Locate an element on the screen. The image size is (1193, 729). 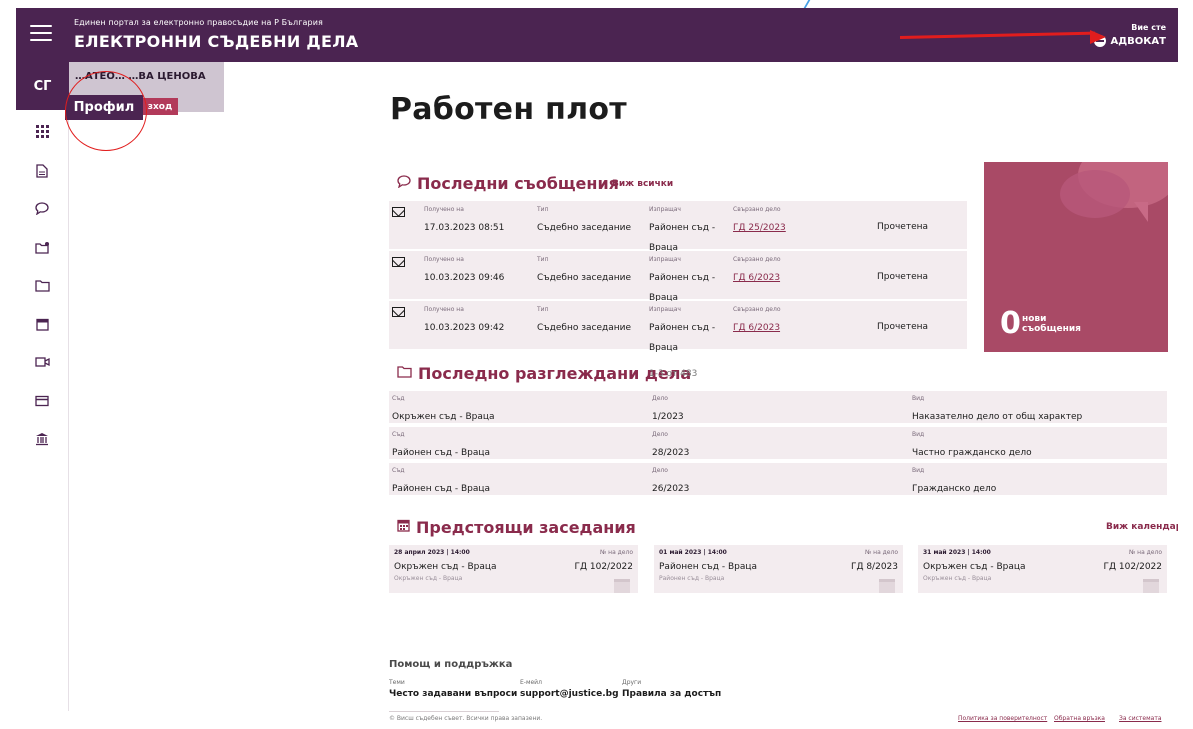
message-received: Получено на 17.03.2023 08:51 is located at coordinates (464, 220).